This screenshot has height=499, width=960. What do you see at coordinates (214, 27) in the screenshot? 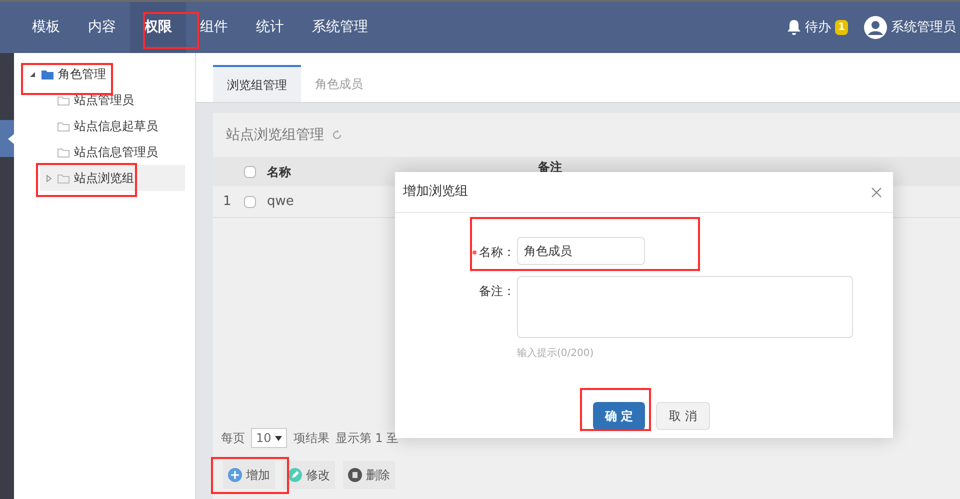
I see `nav-item: 组件` at bounding box center [214, 27].